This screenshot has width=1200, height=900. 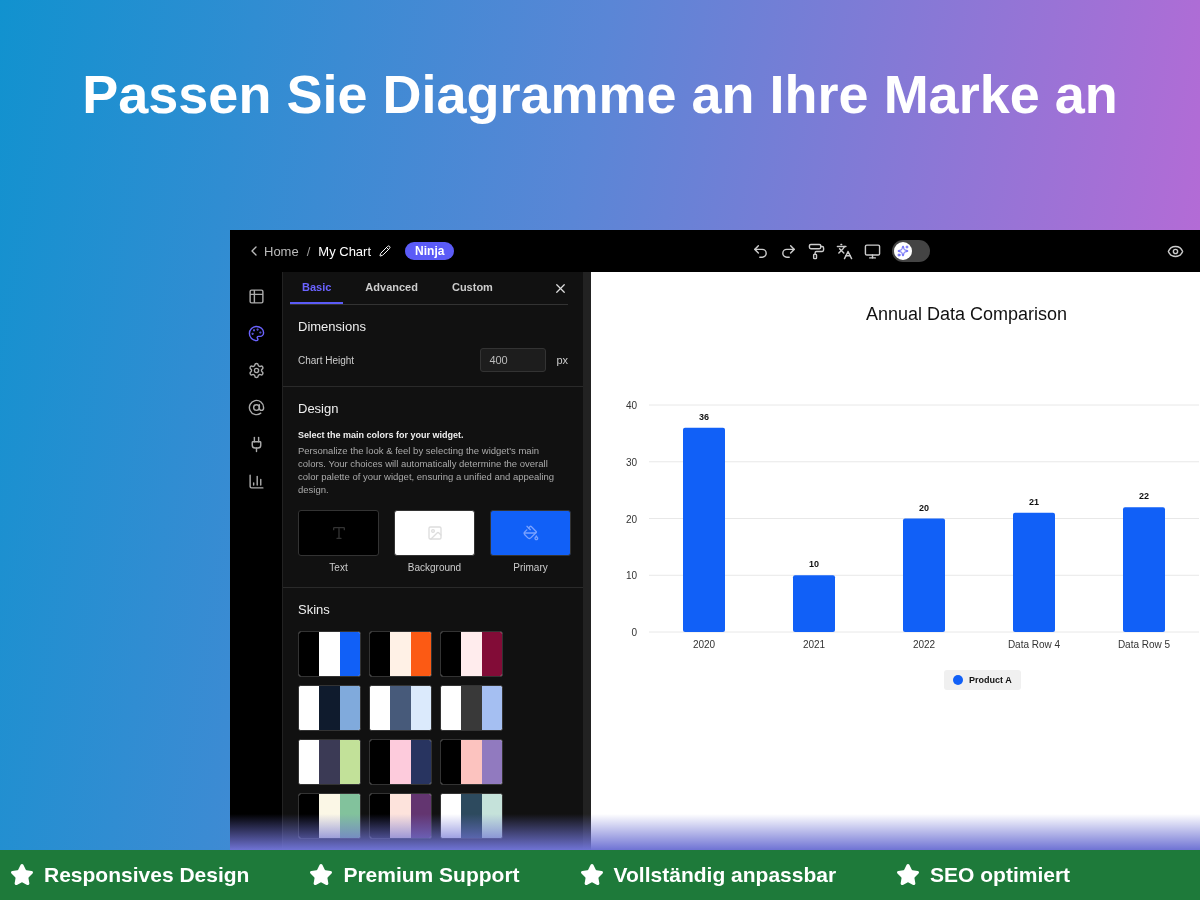 What do you see at coordinates (1144, 644) in the screenshot?
I see `axis-label: Data Row 5` at bounding box center [1144, 644].